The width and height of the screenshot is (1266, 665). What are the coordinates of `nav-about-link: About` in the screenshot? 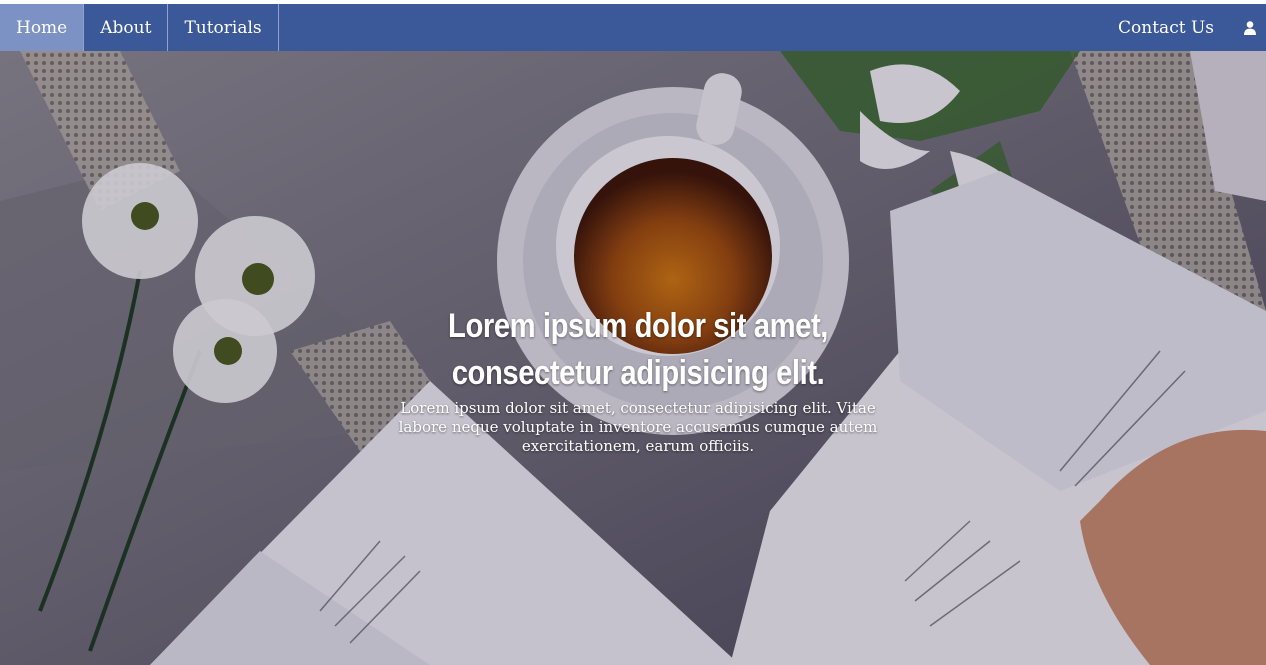 It's located at (126, 27).